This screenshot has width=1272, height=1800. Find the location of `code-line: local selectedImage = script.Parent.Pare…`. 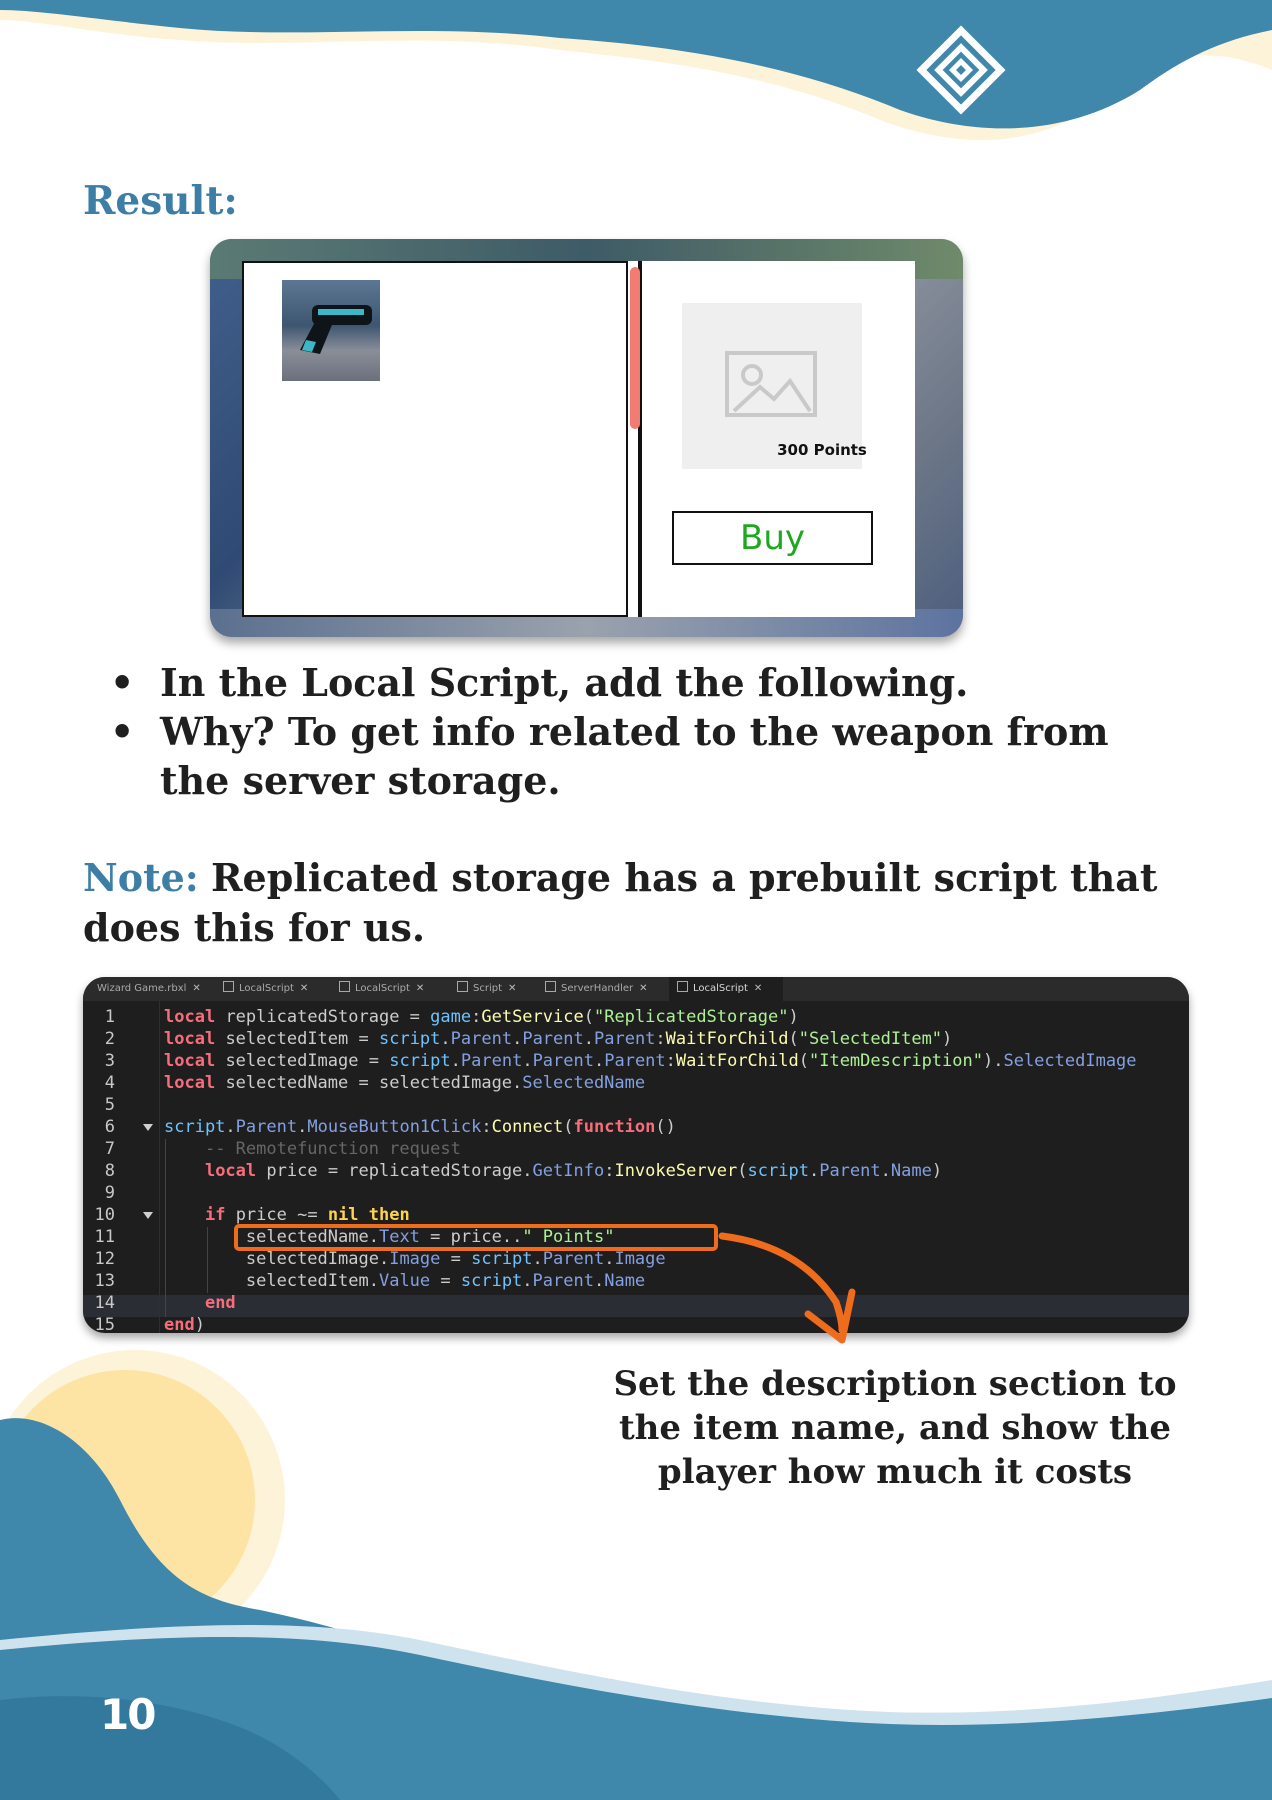

code-line: local selectedImage = script.Parent.Pare… is located at coordinates (650, 1061).